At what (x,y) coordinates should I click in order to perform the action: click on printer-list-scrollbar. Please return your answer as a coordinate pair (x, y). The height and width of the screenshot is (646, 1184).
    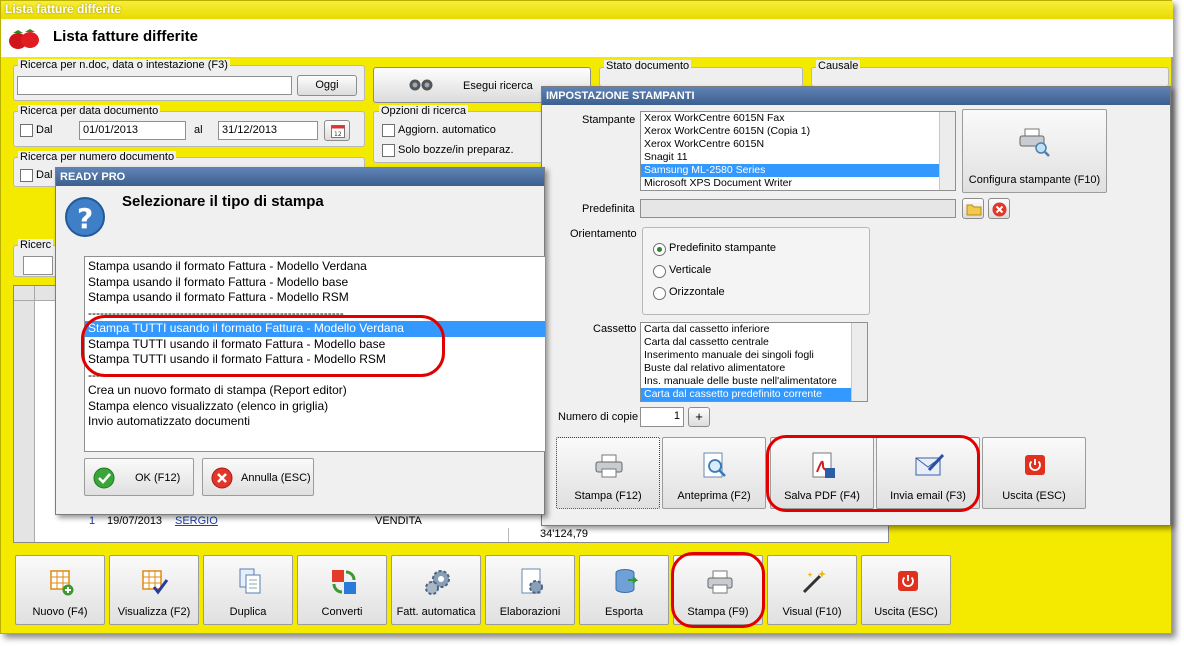
    Looking at the image, I should click on (947, 151).